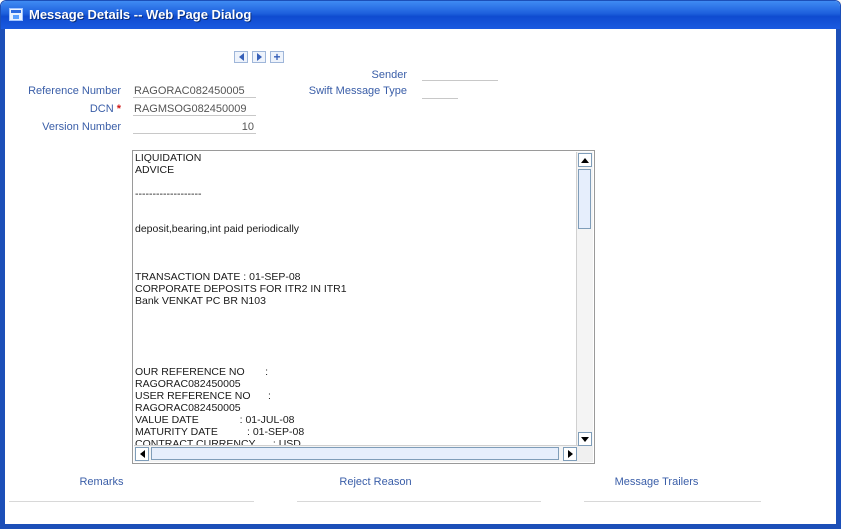  I want to click on tab-reject-reason: Reject Reason, so click(375, 482).